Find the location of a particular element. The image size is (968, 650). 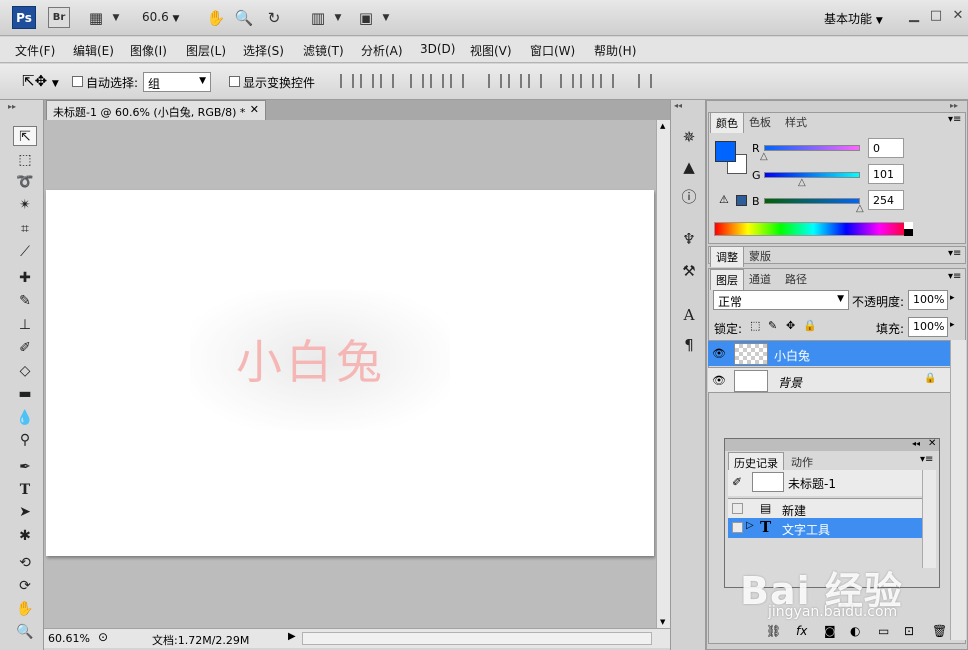

collapse-history-icon: ◂◂ is located at coordinates (916, 443).